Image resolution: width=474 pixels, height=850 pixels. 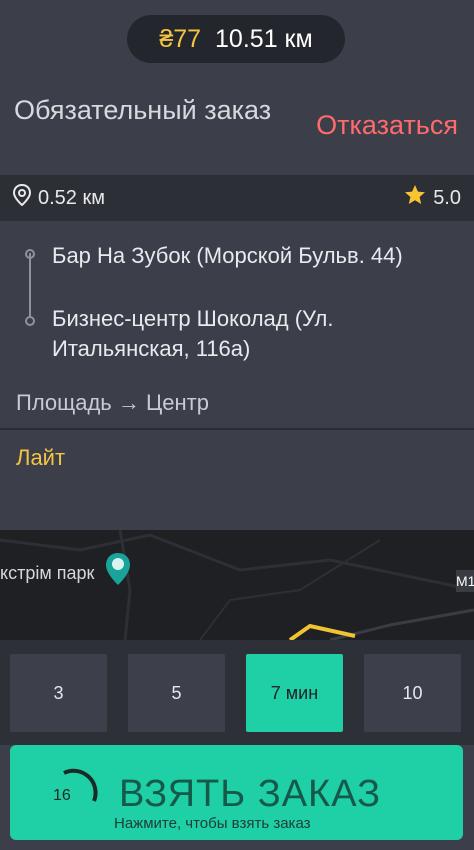 I want to click on take-order-label: ВЗЯТЬ ЗАКАЗ, so click(x=250, y=794).